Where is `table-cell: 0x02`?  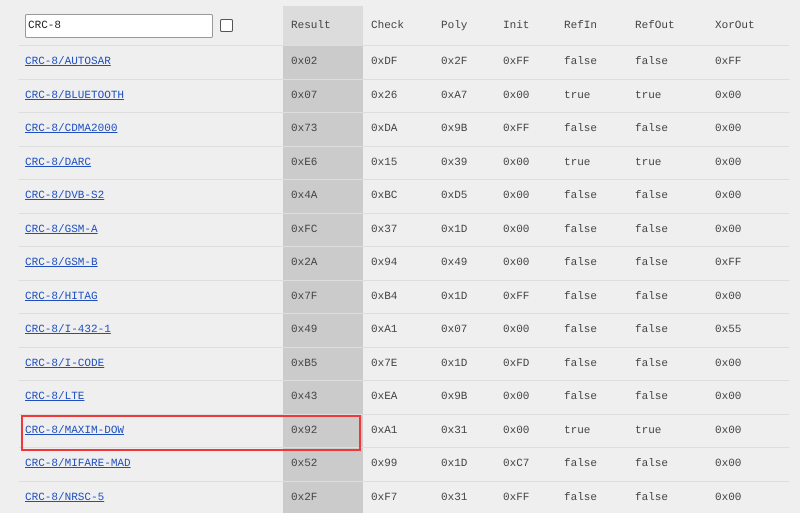 table-cell: 0x02 is located at coordinates (304, 62).